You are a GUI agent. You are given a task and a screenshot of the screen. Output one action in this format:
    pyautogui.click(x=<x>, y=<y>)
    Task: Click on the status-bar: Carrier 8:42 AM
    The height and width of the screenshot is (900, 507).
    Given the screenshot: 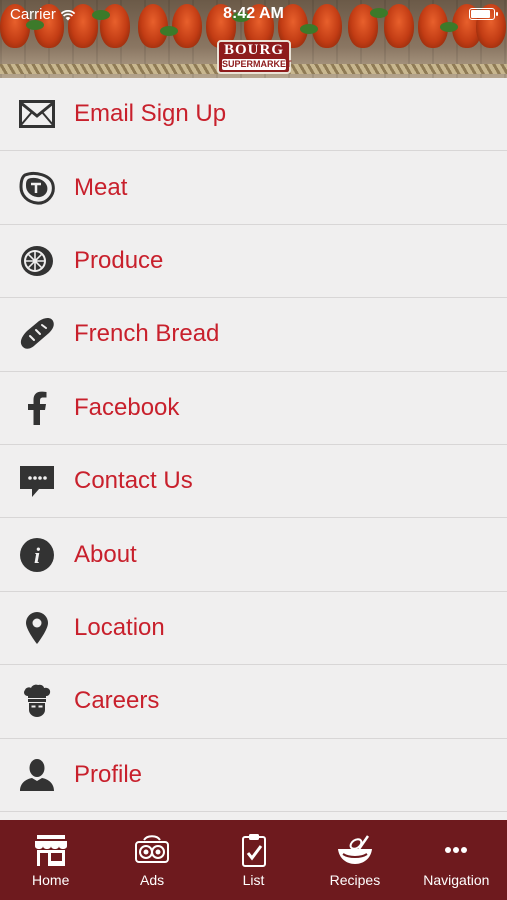 What is the action you would take?
    pyautogui.click(x=253, y=14)
    